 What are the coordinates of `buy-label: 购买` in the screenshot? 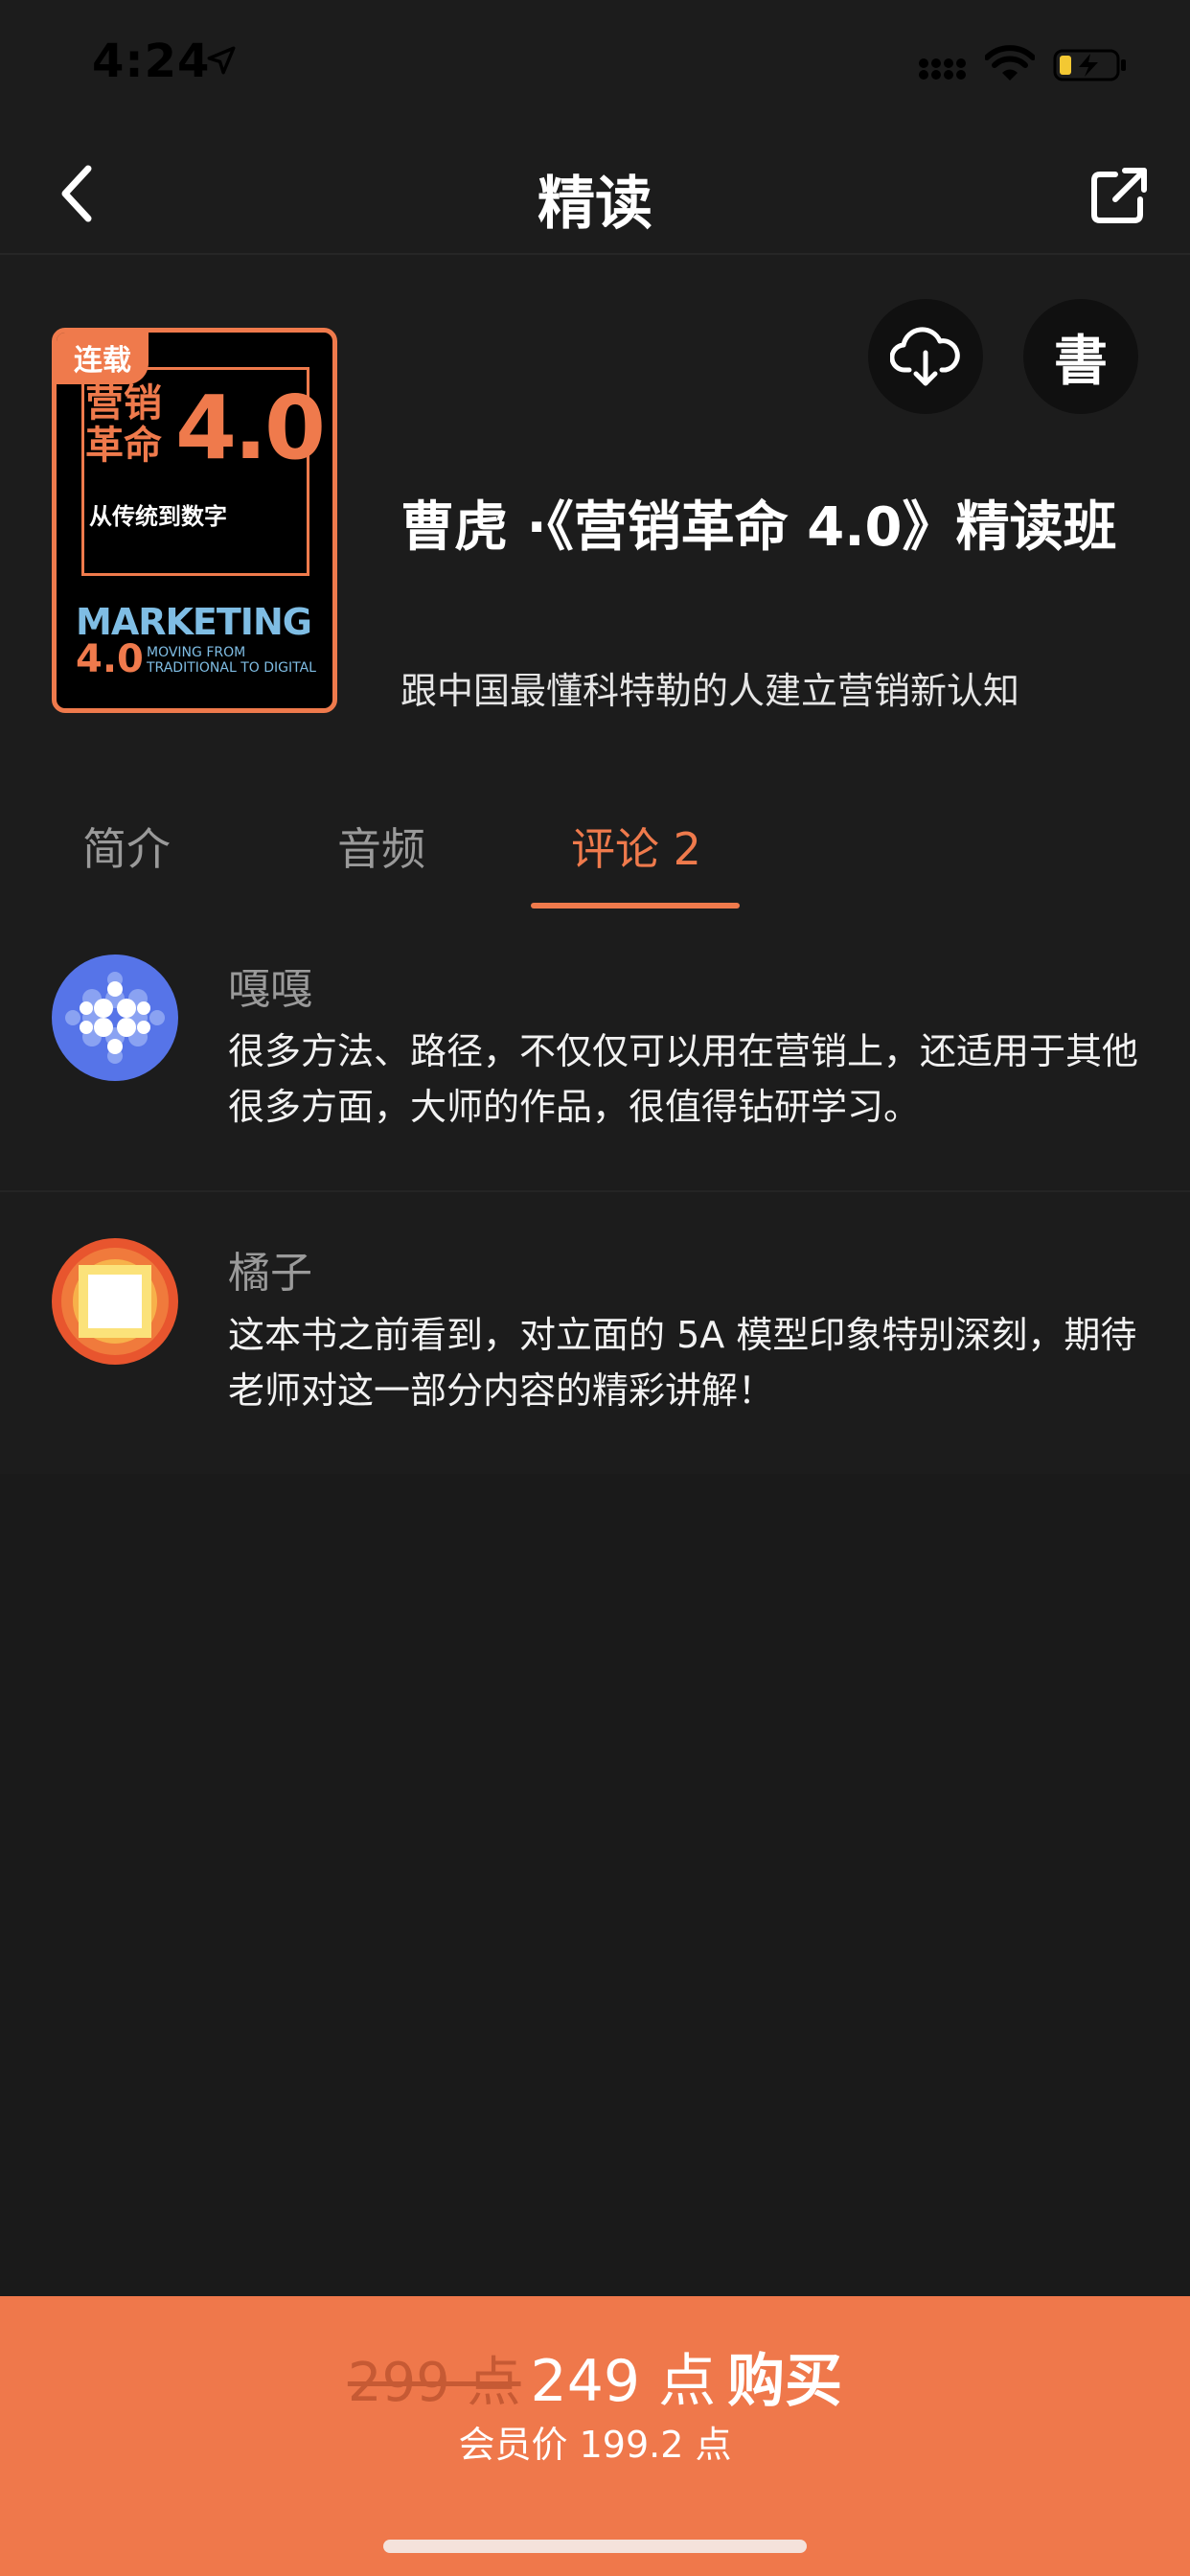 It's located at (785, 2381).